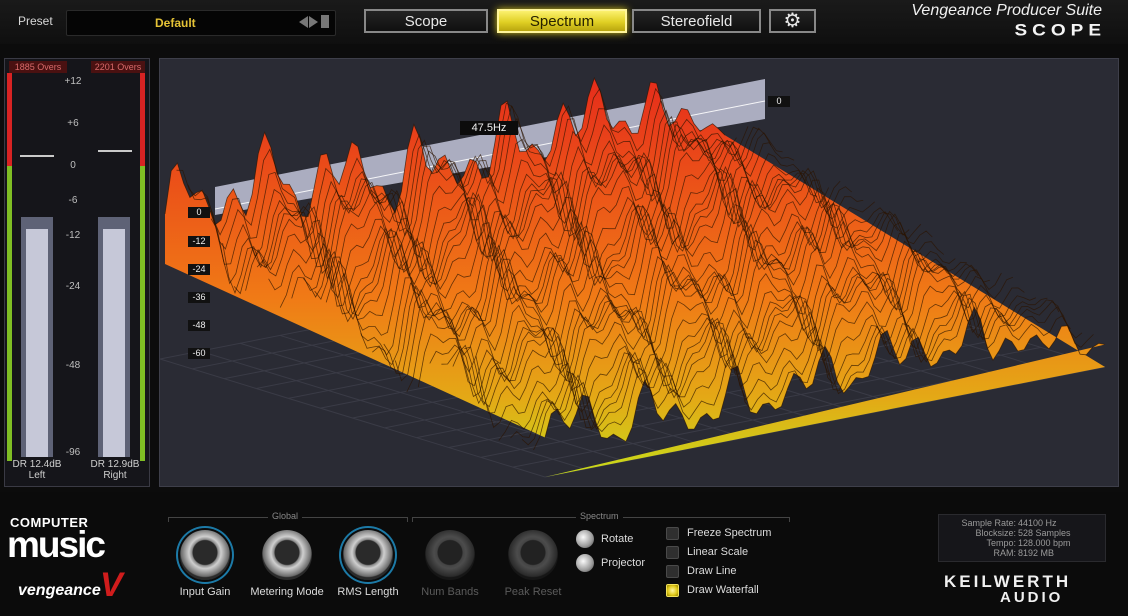 This screenshot has width=1128, height=616. Describe the element at coordinates (115, 151) in the screenshot. I see `right-peak-marker` at that location.